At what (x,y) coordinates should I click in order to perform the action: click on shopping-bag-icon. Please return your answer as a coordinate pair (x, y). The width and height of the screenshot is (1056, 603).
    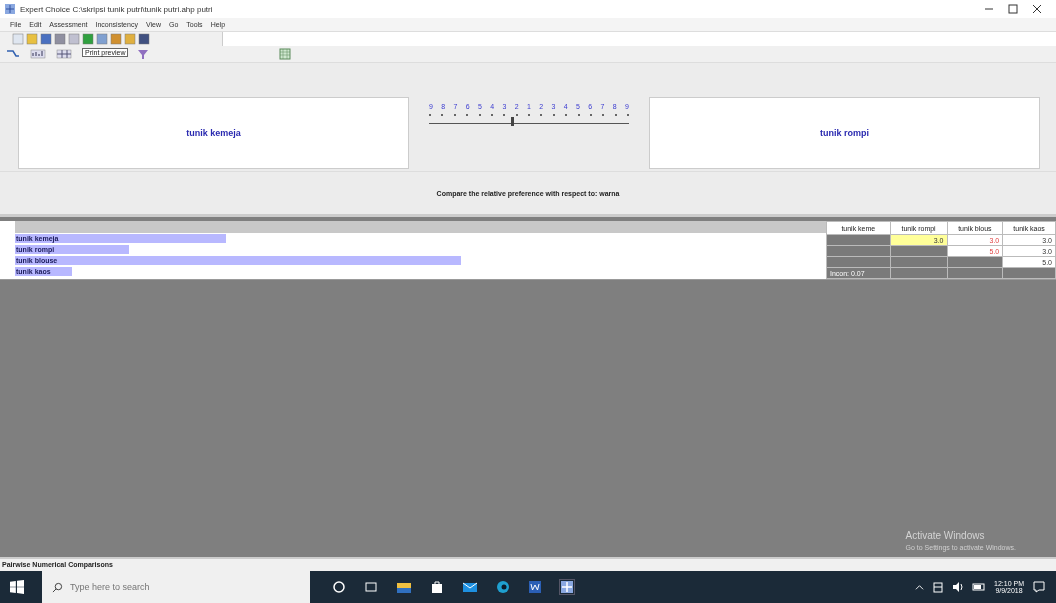
    Looking at the image, I should click on (437, 587).